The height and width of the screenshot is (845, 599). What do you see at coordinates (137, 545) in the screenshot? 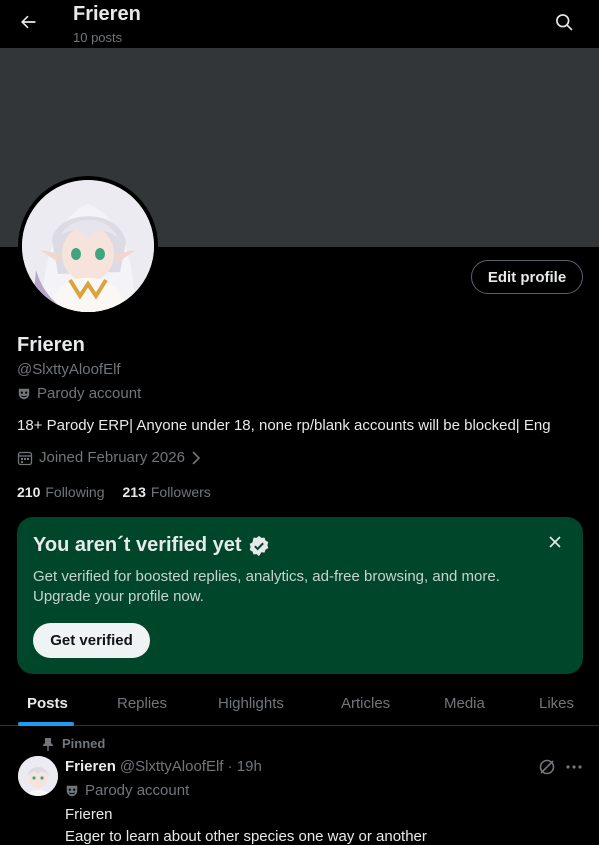
I see `verification-title: You aren´t verified yet` at bounding box center [137, 545].